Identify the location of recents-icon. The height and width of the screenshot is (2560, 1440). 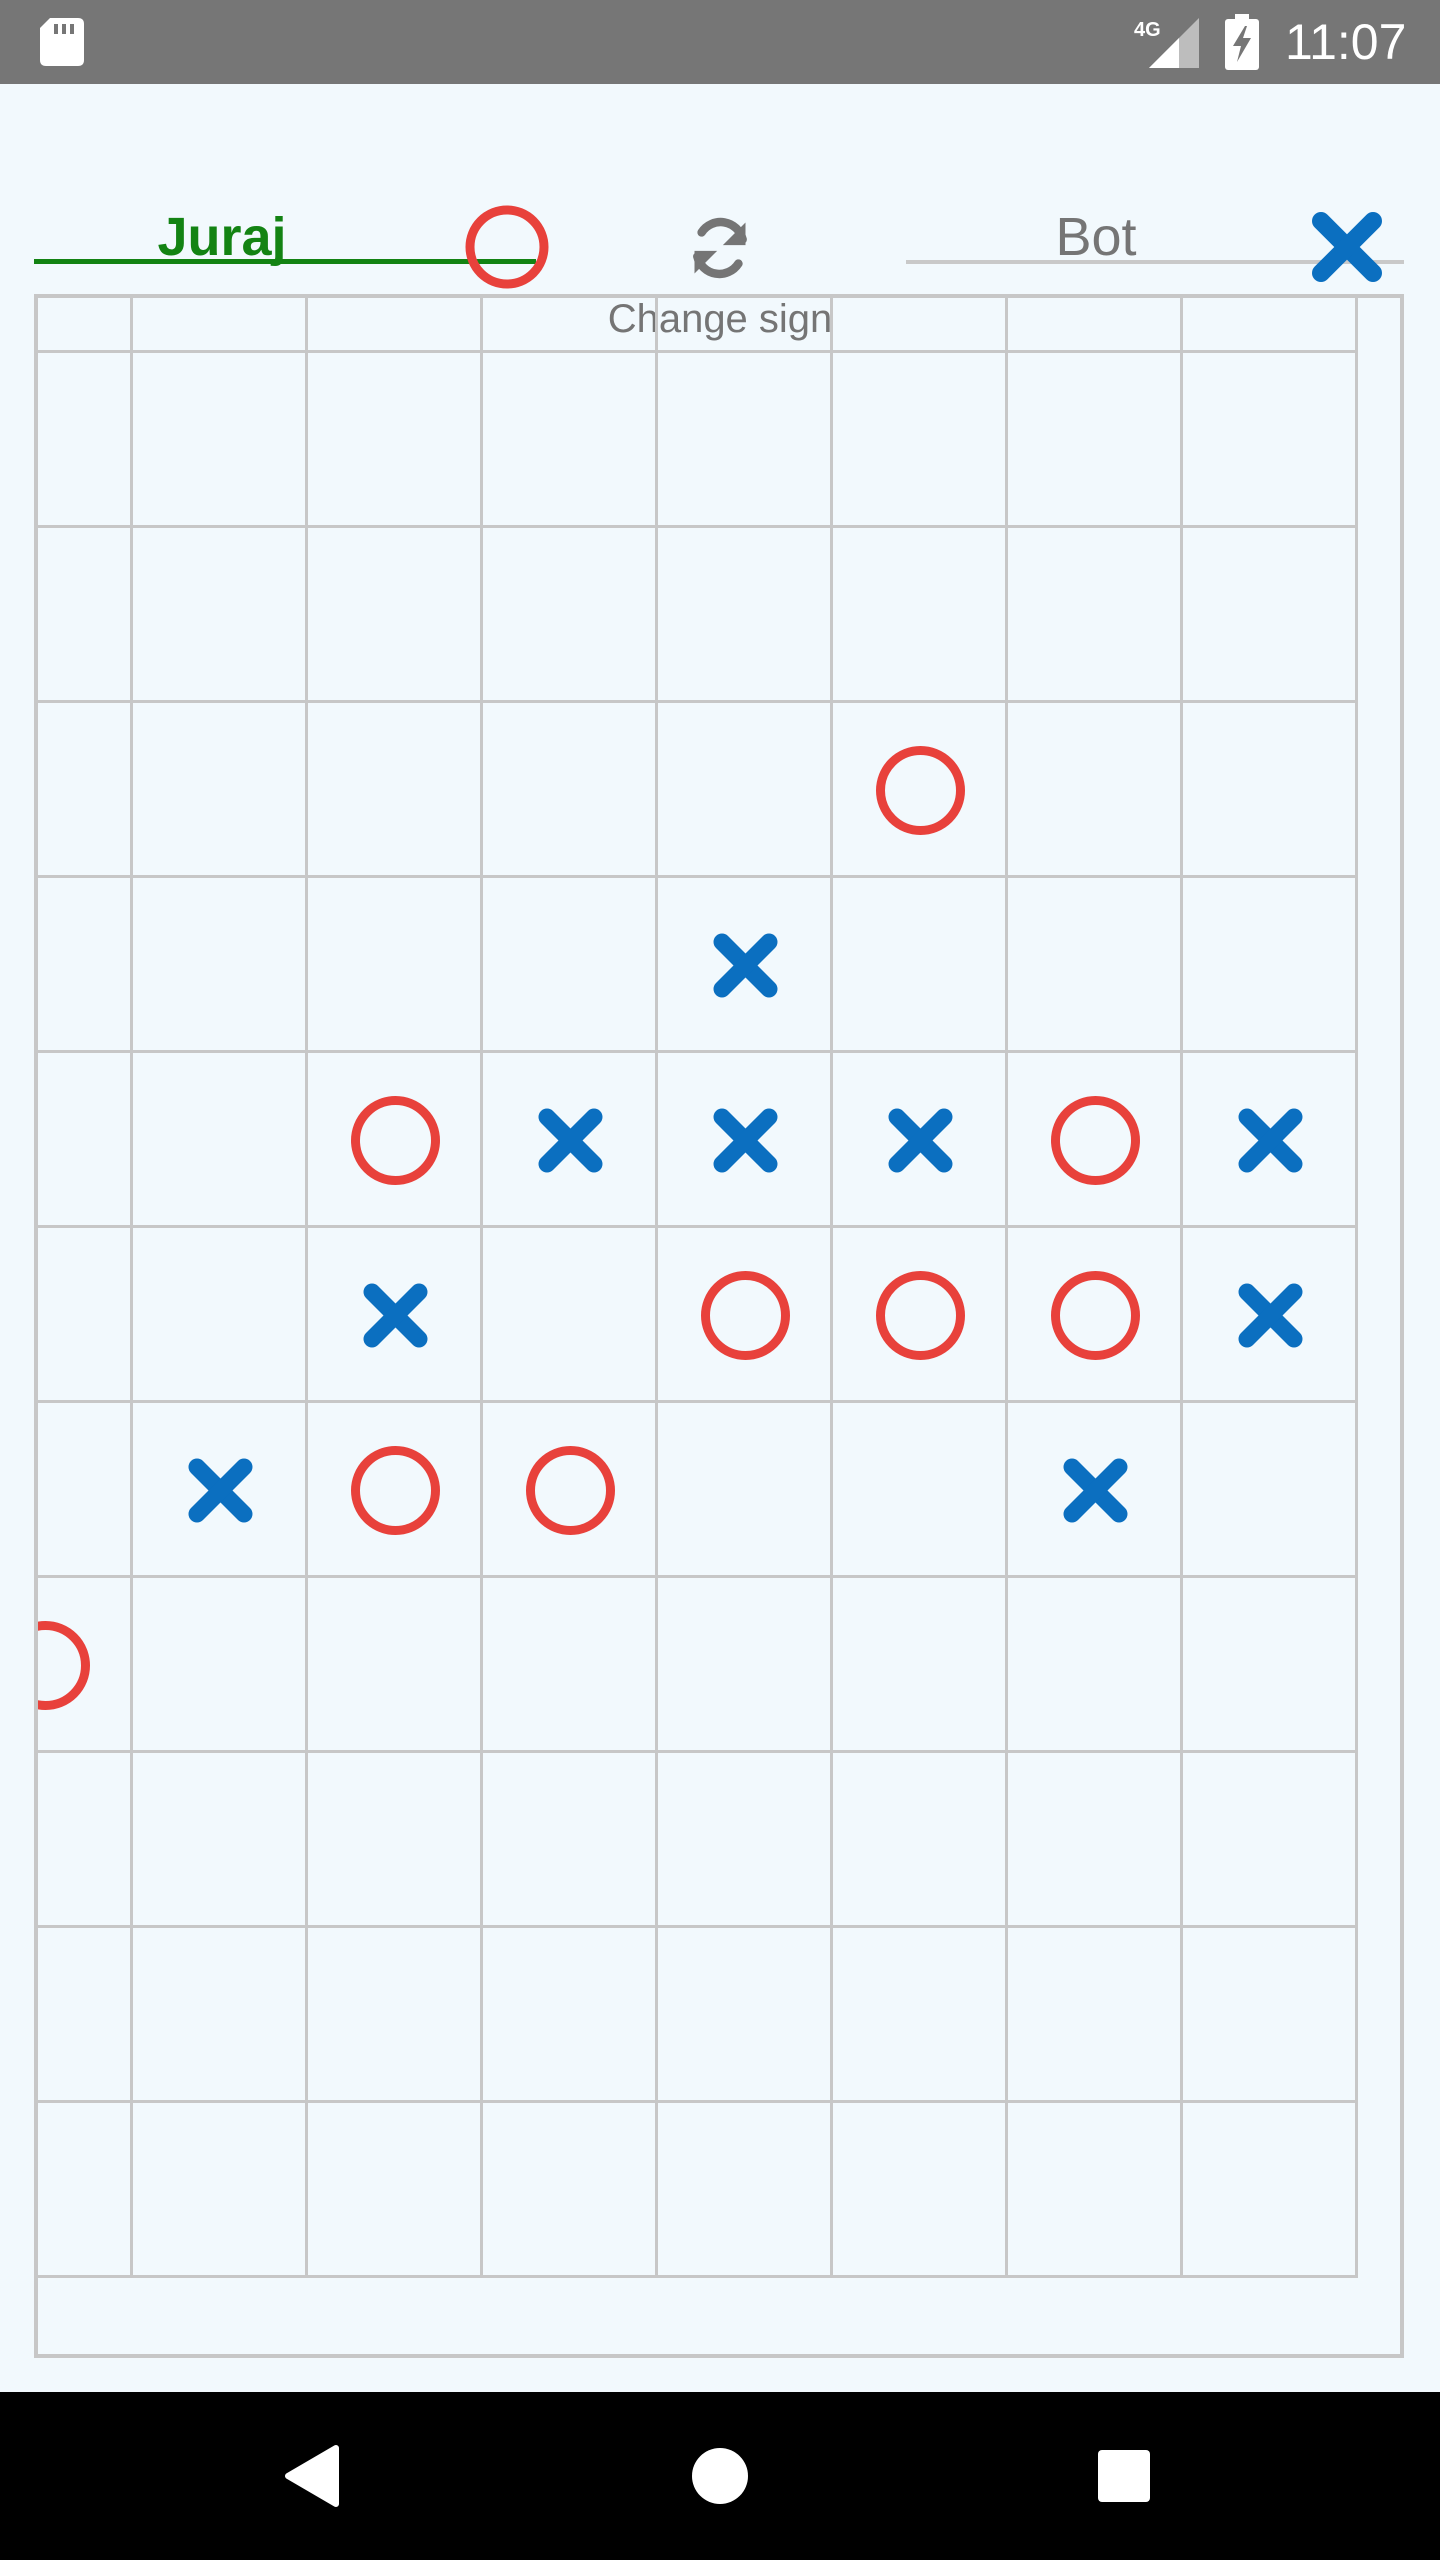
(1124, 2476).